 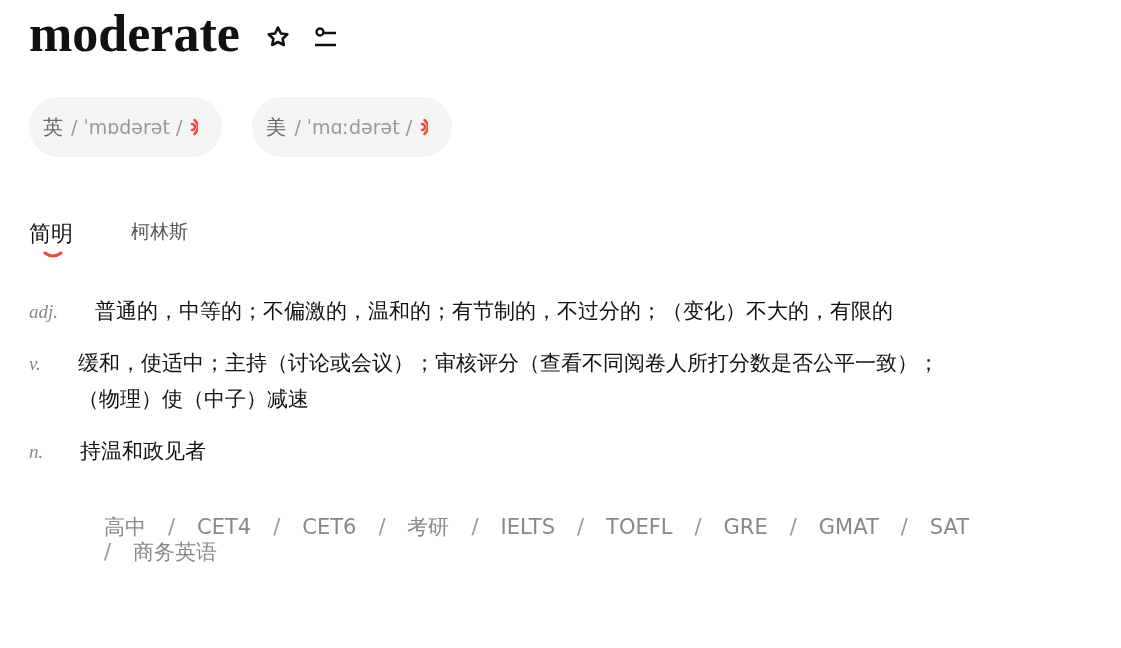 What do you see at coordinates (494, 311) in the screenshot?
I see `definition-text: 普通的，中等的；不偏激的，温和的；有节制的，不过分的；（变化）不大的，有限的` at bounding box center [494, 311].